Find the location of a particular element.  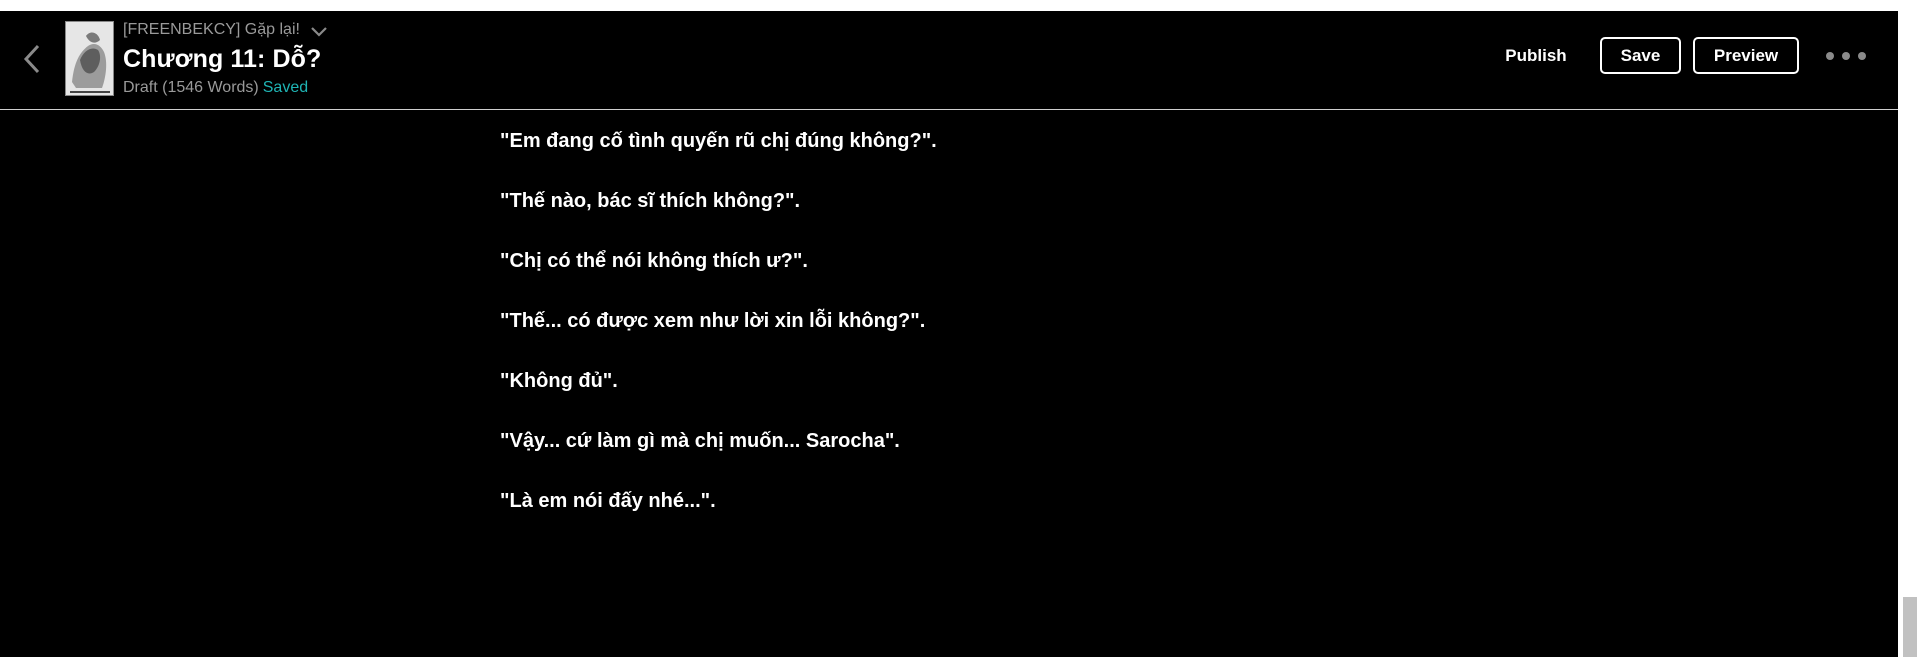

scrollbar-thumb is located at coordinates (1910, 627).